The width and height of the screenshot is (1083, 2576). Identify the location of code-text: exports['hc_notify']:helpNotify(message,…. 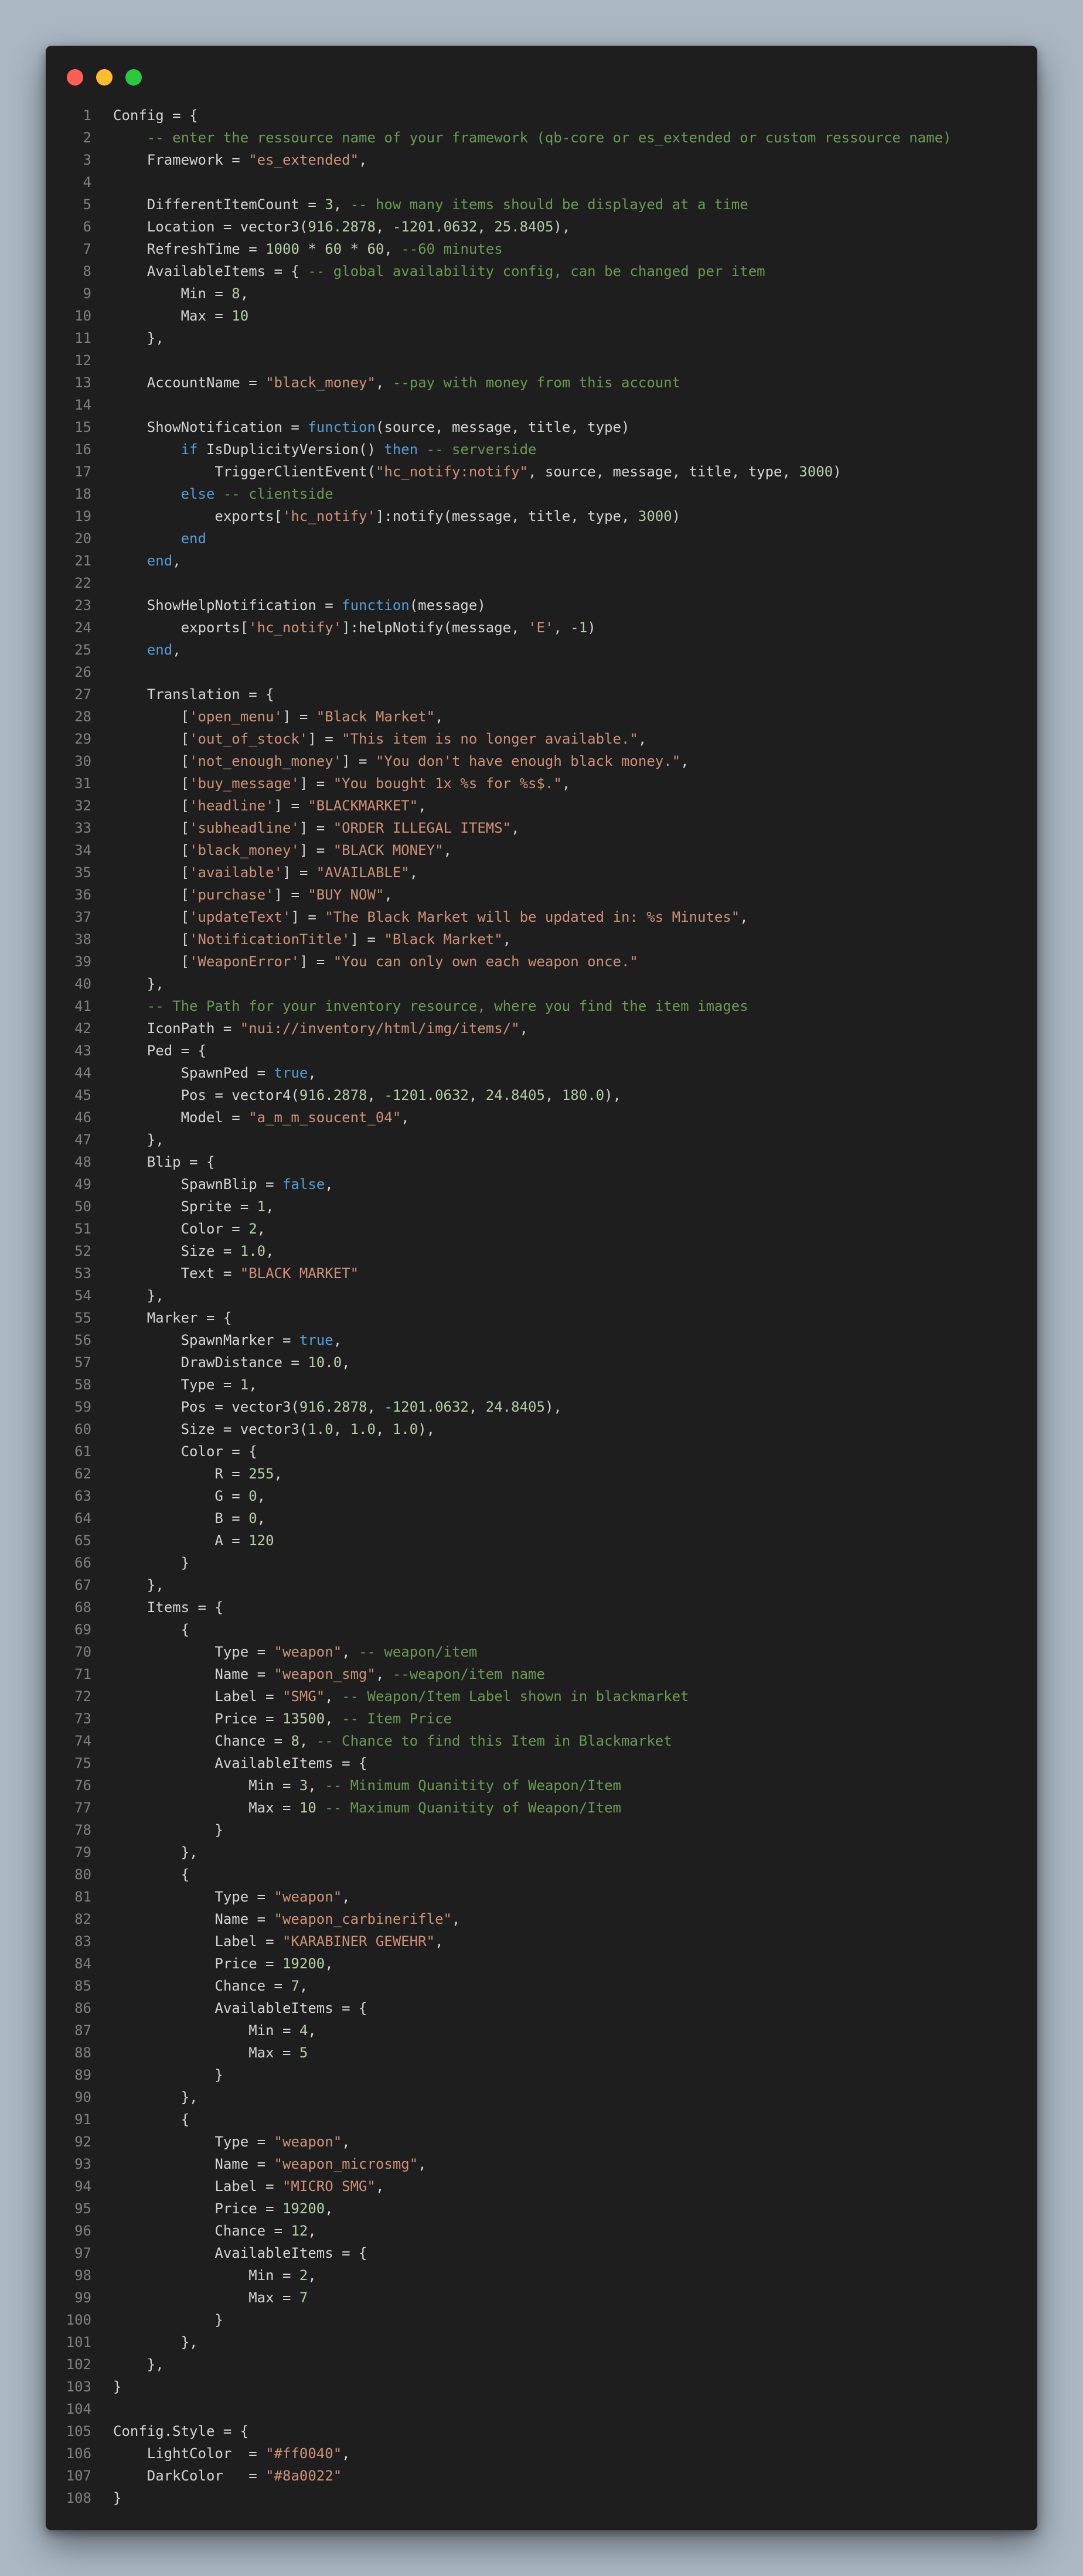
(354, 627).